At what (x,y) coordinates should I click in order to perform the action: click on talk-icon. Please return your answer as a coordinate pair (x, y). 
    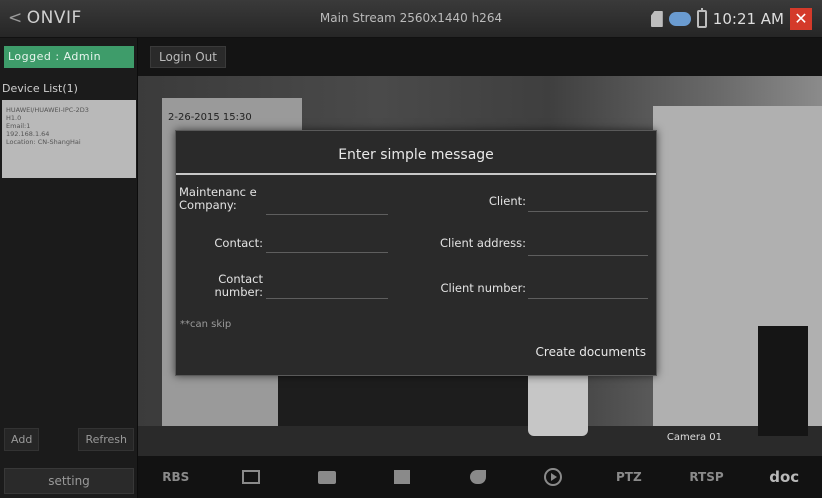
    Looking at the image, I should click on (477, 477).